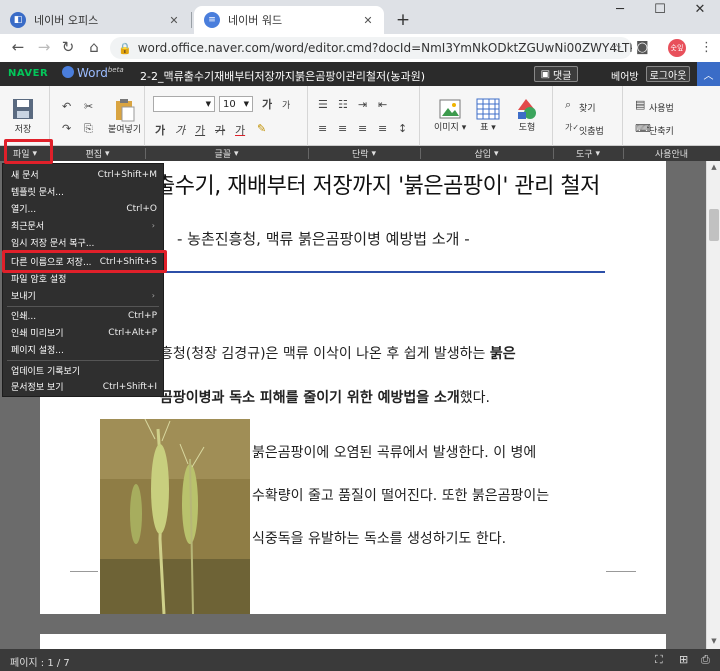 The width and height of the screenshot is (720, 671). I want to click on menu-item-print: 인쇄... Ctrl+P, so click(83, 315).